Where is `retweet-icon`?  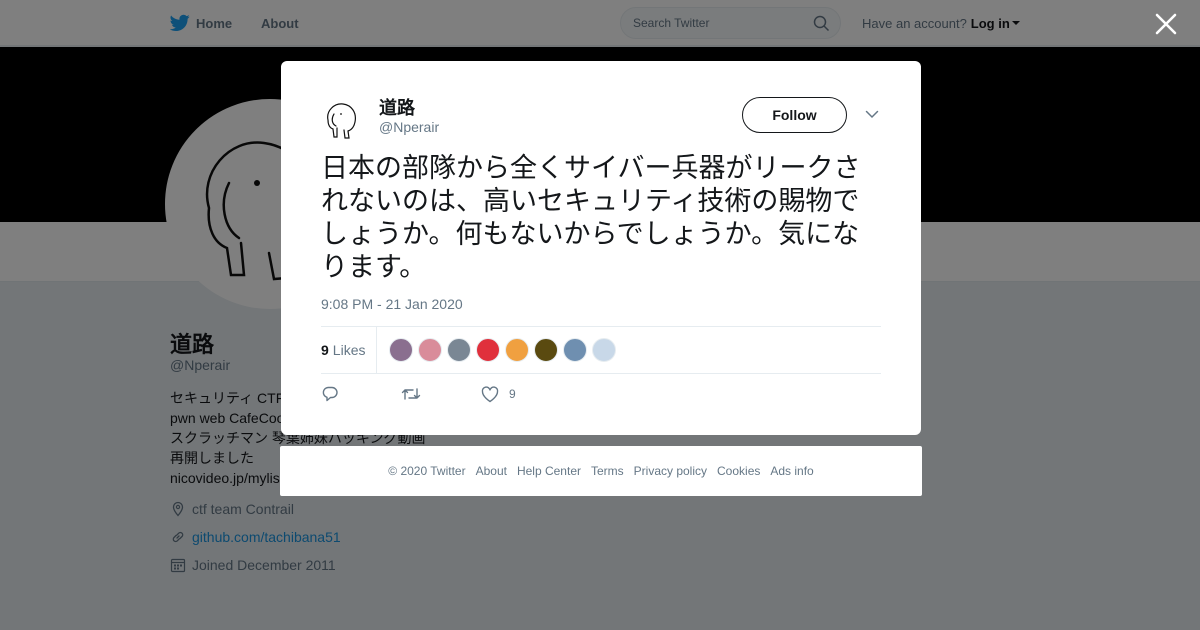
retweet-icon is located at coordinates (411, 394).